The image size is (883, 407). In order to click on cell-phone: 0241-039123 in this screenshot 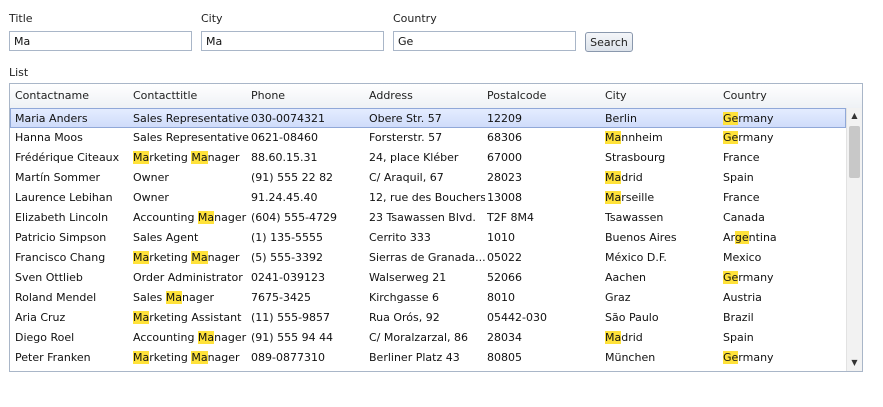, I will do `click(288, 277)`.